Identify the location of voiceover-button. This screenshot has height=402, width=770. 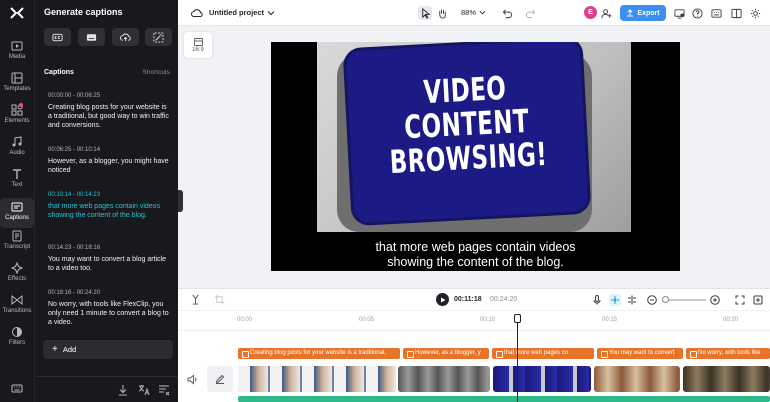
(597, 300).